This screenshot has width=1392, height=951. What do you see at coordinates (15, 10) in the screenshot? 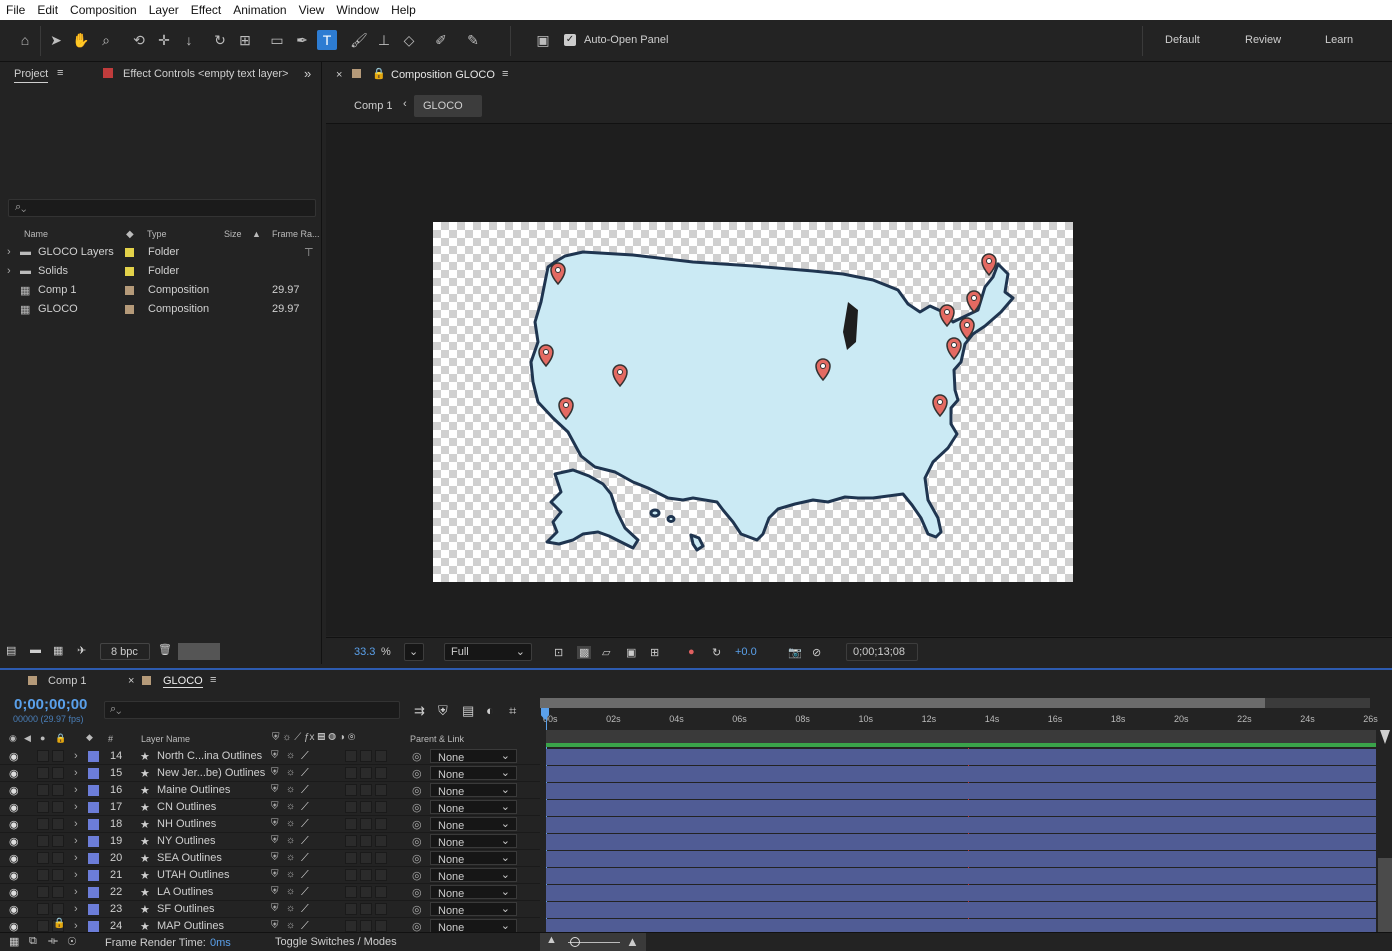
I see `menu-file: File` at bounding box center [15, 10].